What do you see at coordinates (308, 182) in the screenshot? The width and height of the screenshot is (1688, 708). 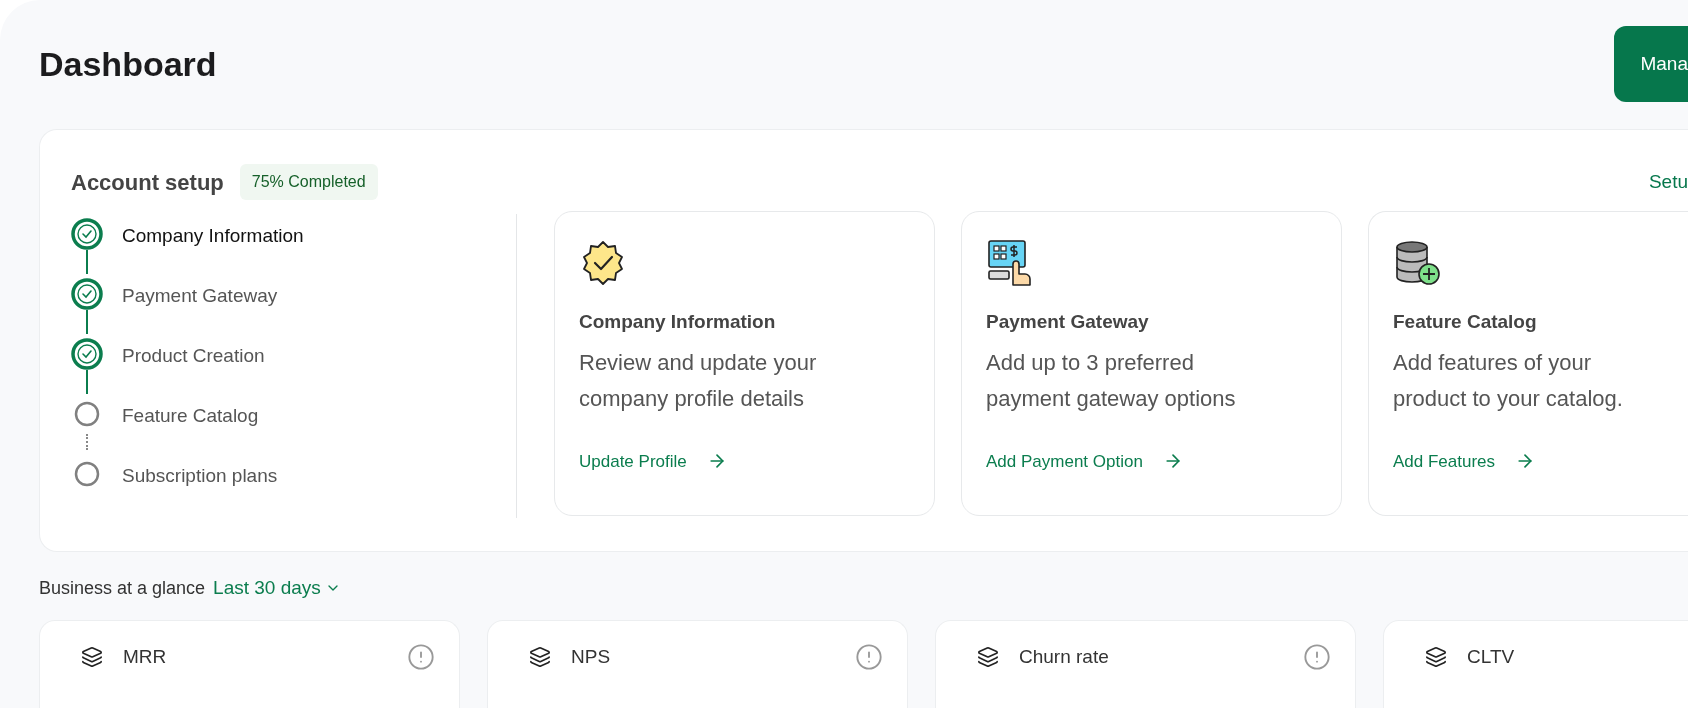 I see `progress-badge: 75% Completed` at bounding box center [308, 182].